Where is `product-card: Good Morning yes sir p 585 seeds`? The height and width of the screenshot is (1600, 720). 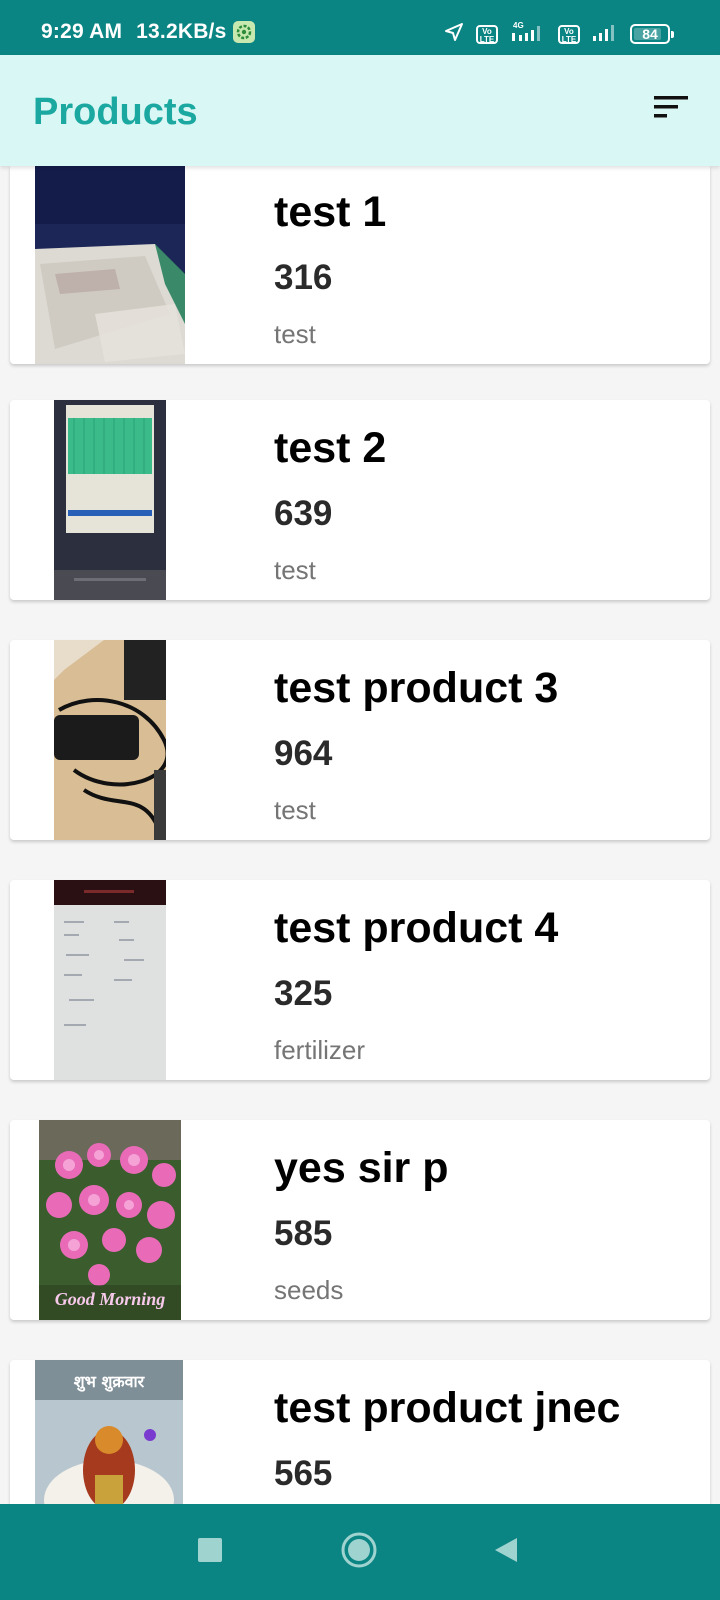 product-card: Good Morning yes sir p 585 seeds is located at coordinates (360, 1220).